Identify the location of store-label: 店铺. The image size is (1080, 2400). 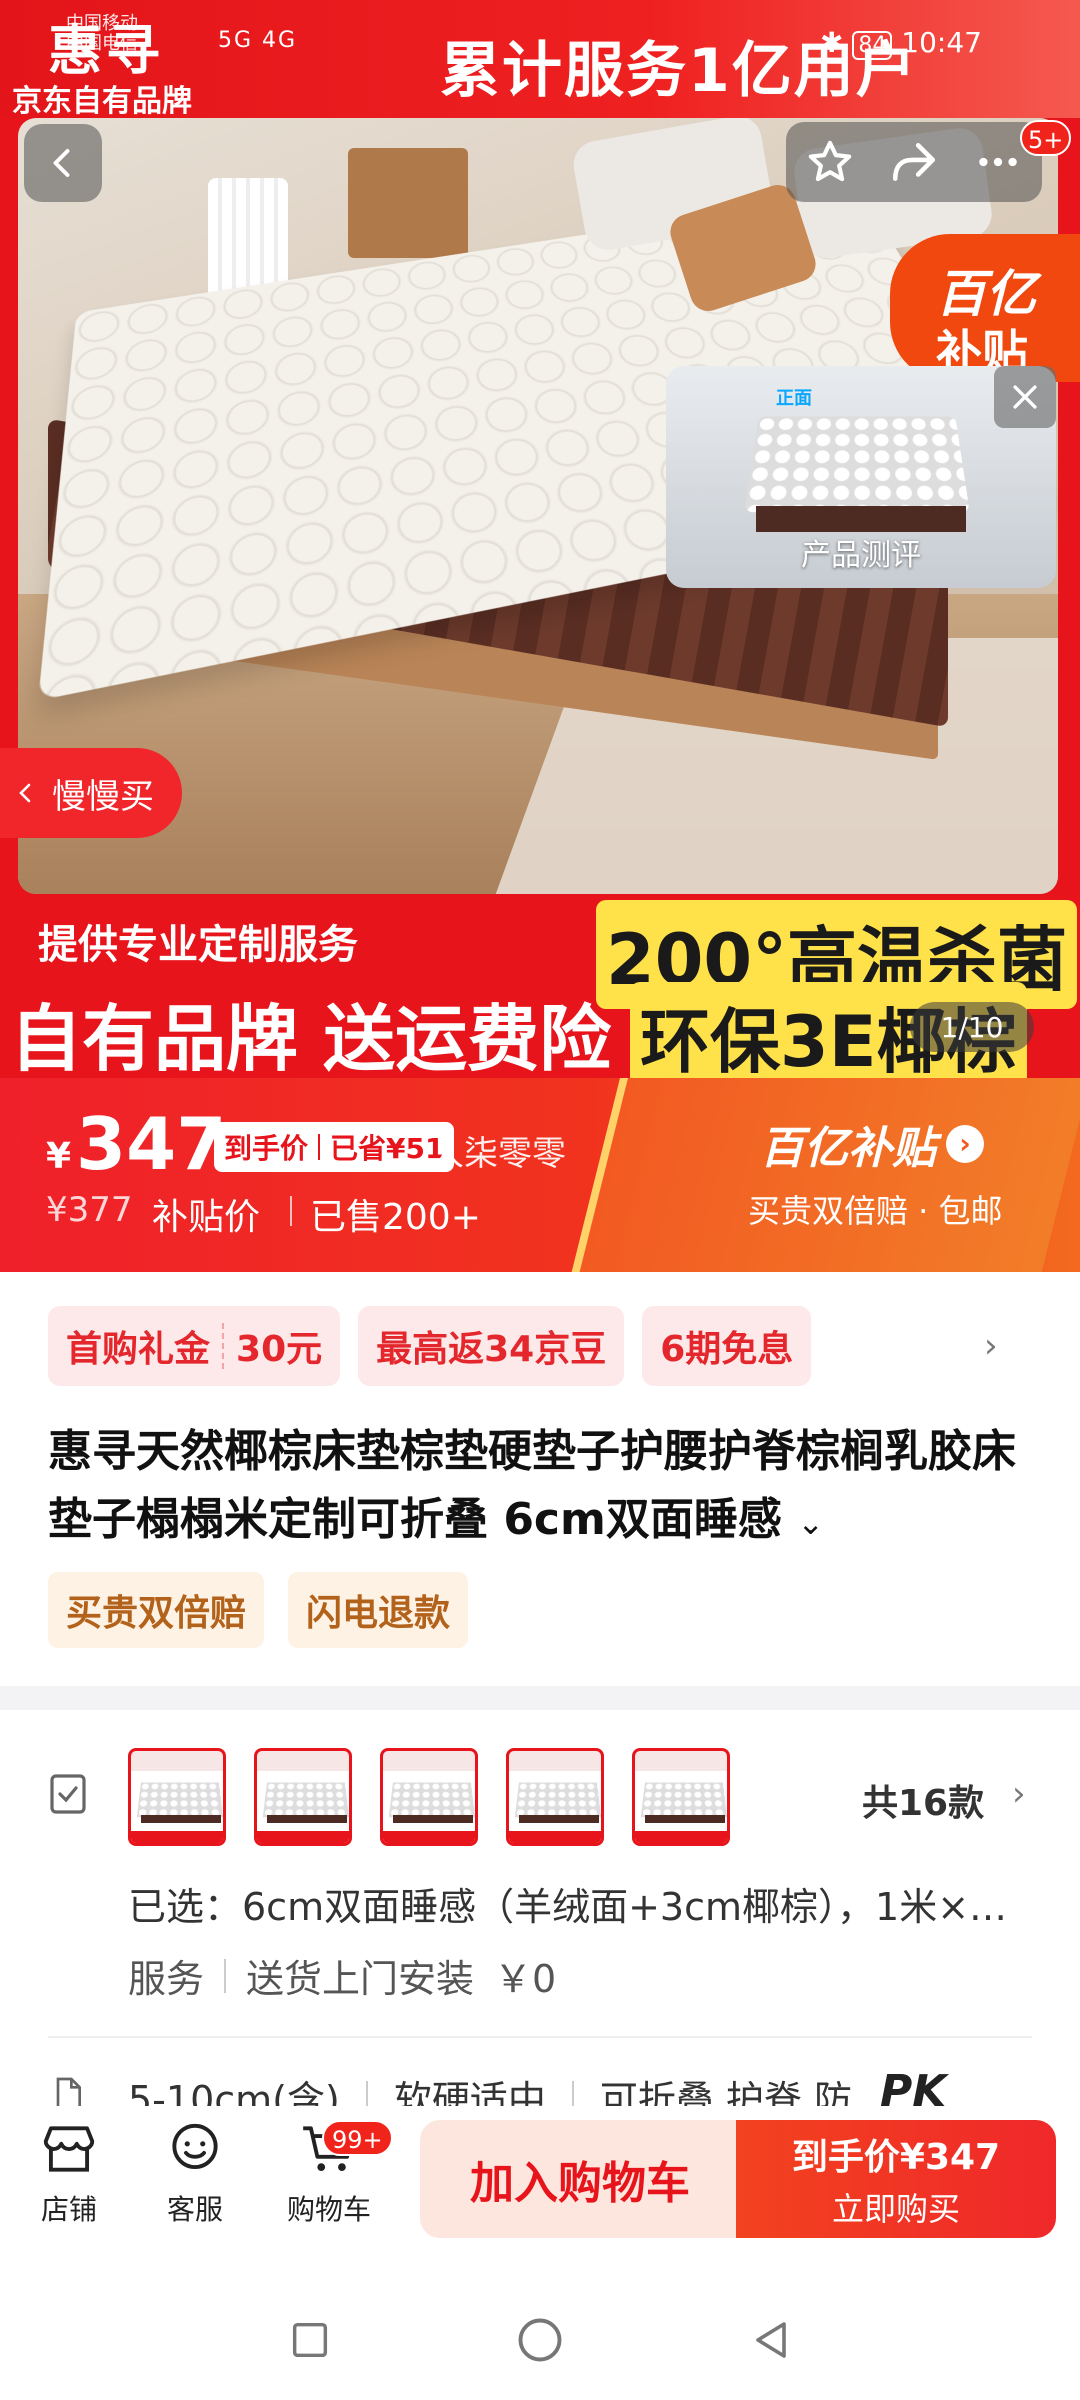
(68, 2209).